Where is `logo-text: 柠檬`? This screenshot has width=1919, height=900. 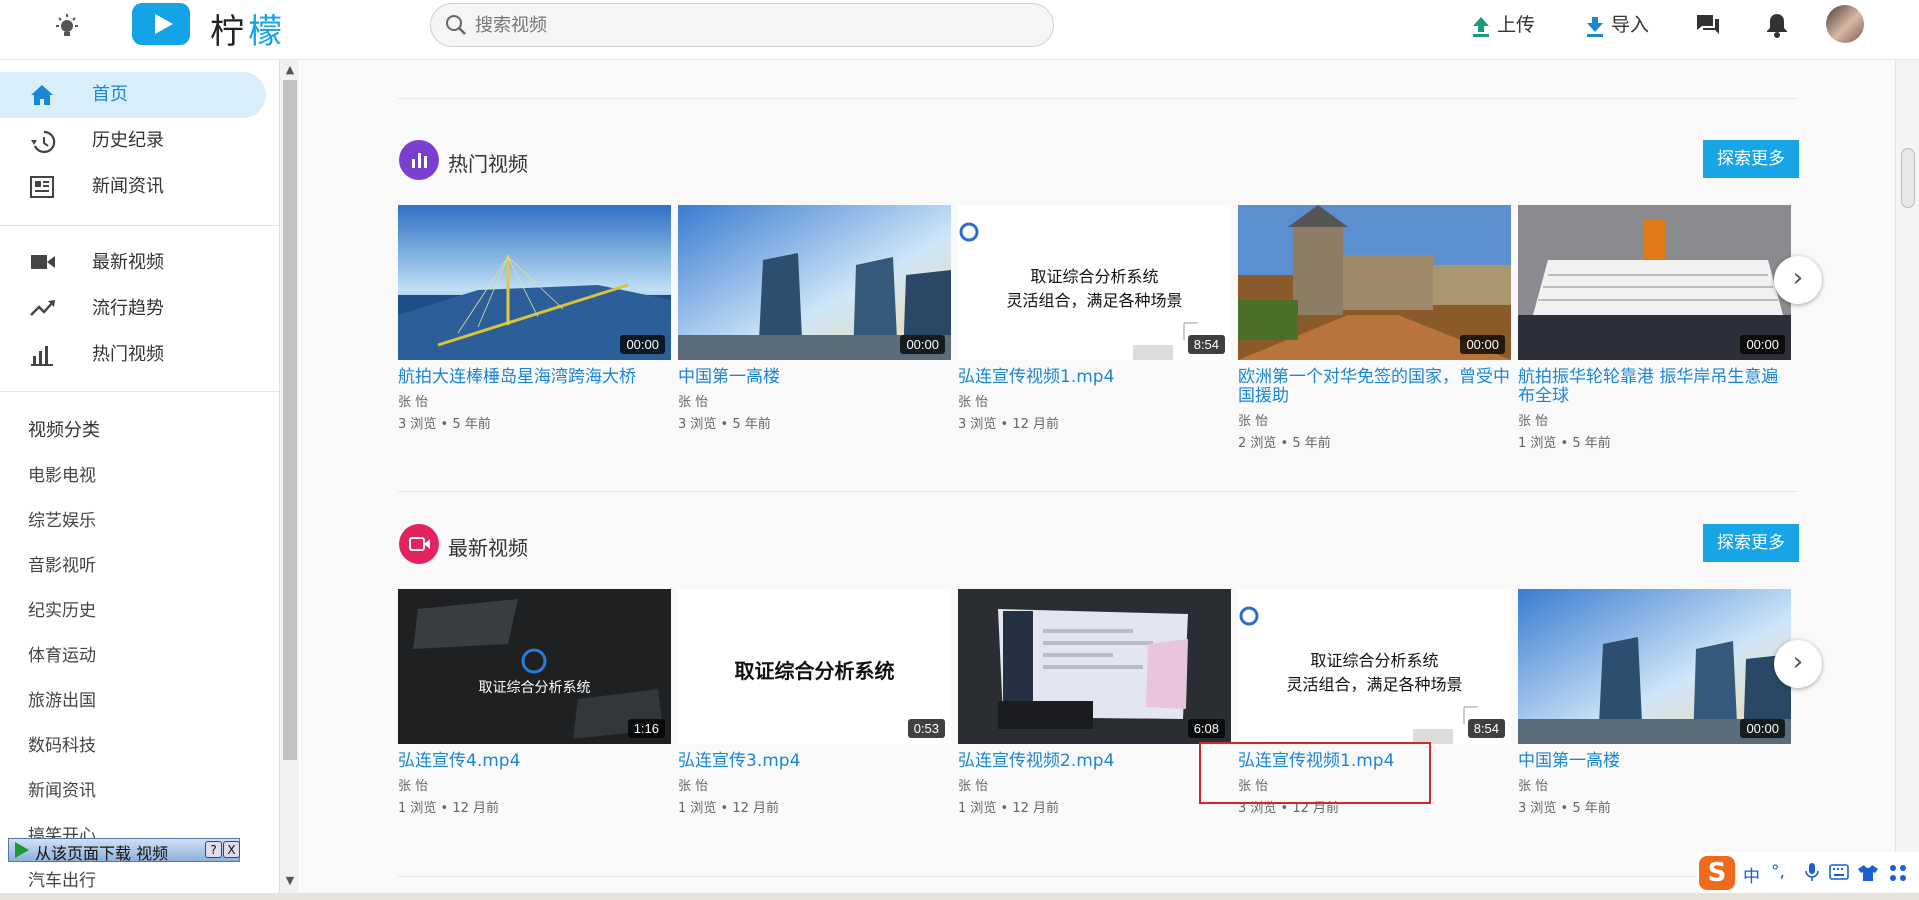
logo-text: 柠檬 is located at coordinates (248, 28).